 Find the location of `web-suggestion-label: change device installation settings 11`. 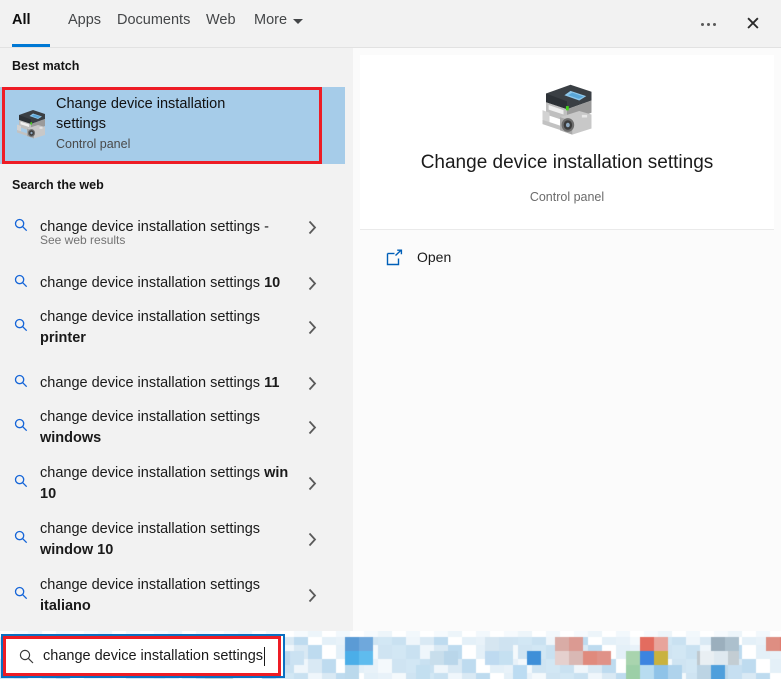

web-suggestion-label: change device installation settings 11 is located at coordinates (160, 383).